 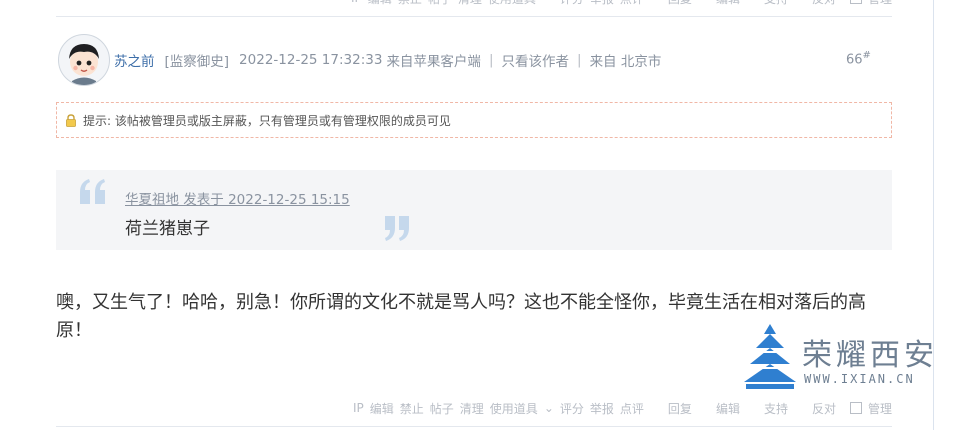 What do you see at coordinates (433, 62) in the screenshot?
I see `post-source: 来自苹果客户端` at bounding box center [433, 62].